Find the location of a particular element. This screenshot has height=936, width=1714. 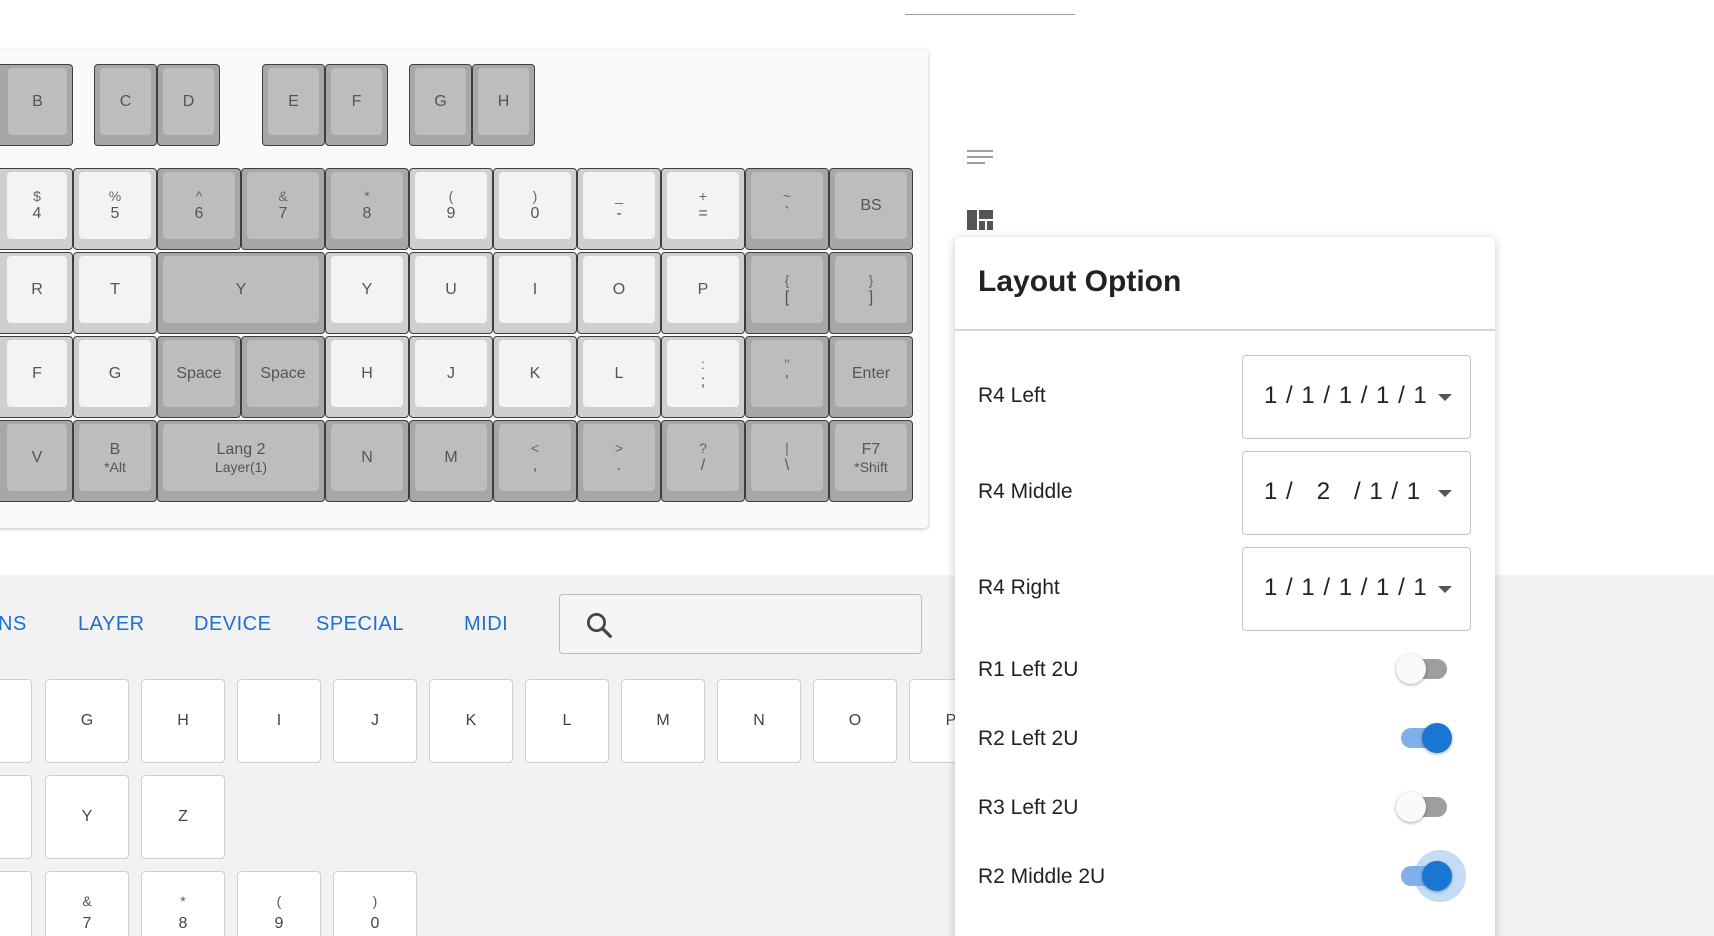

keycode-h: H is located at coordinates (183, 721).